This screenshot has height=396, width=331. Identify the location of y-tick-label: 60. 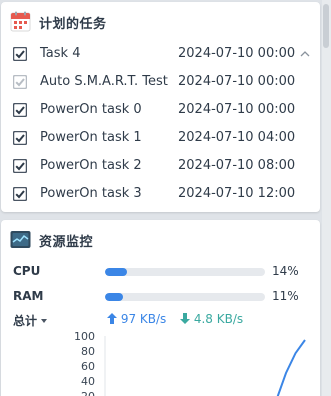
(88, 366).